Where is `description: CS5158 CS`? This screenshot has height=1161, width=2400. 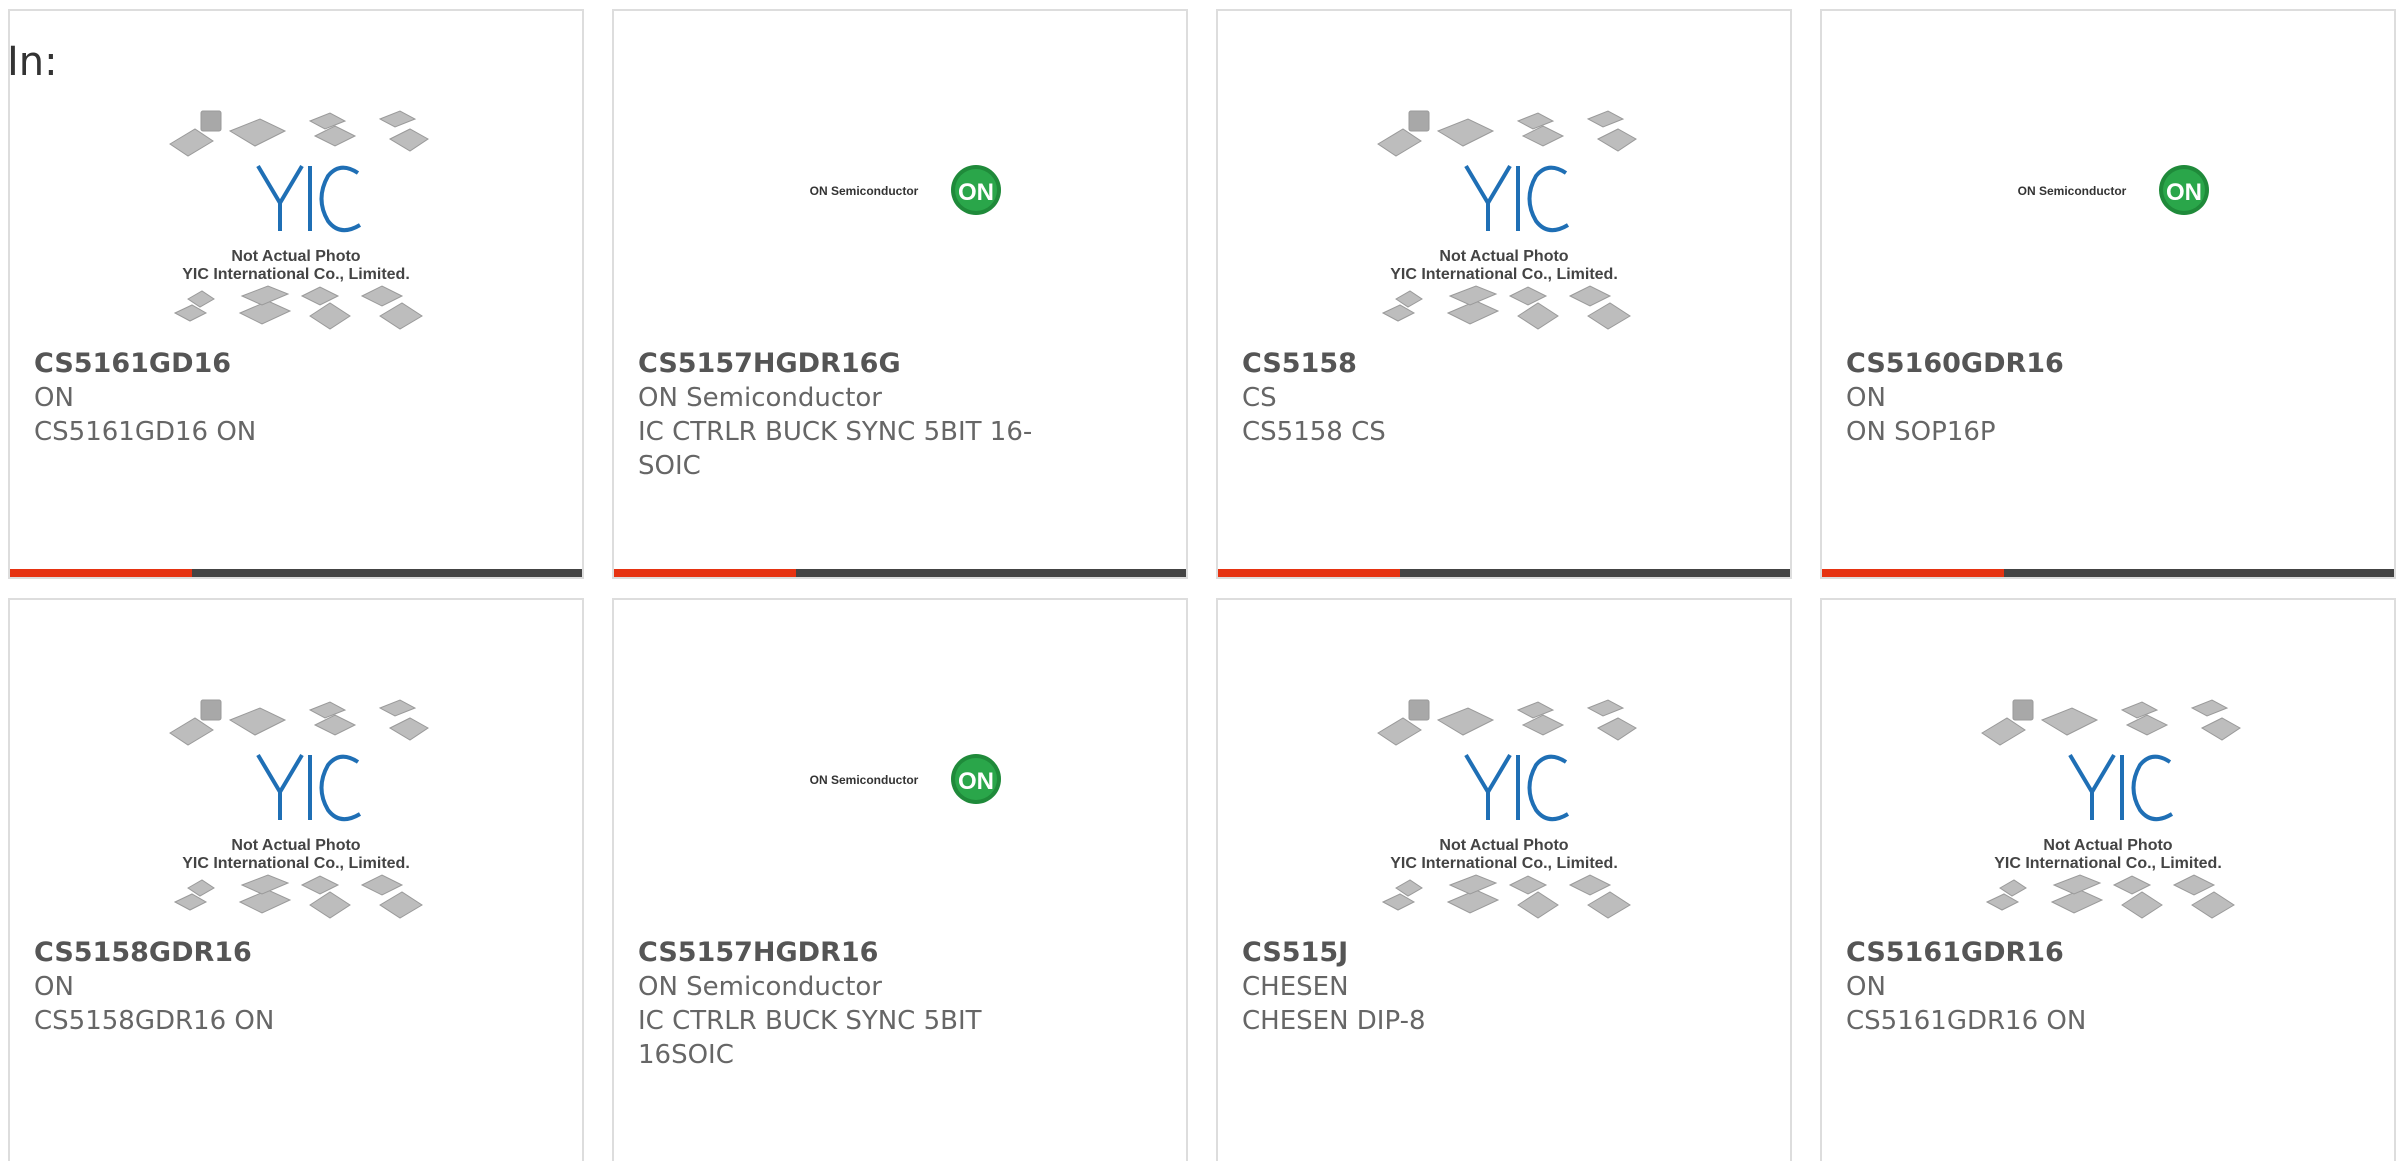 description: CS5158 CS is located at coordinates (1314, 432).